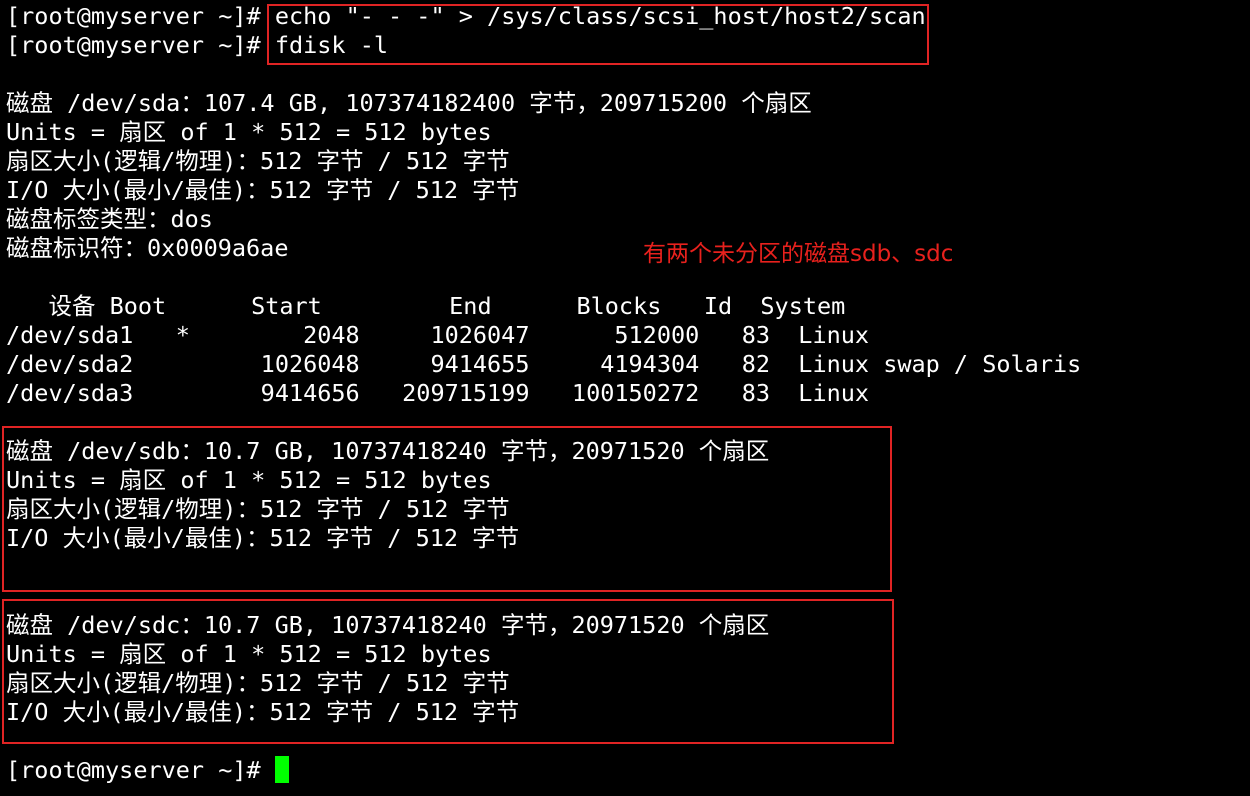  What do you see at coordinates (147, 248) in the screenshot?
I see `disk-identifier: 磁盘标识符：0x0009a6ae` at bounding box center [147, 248].